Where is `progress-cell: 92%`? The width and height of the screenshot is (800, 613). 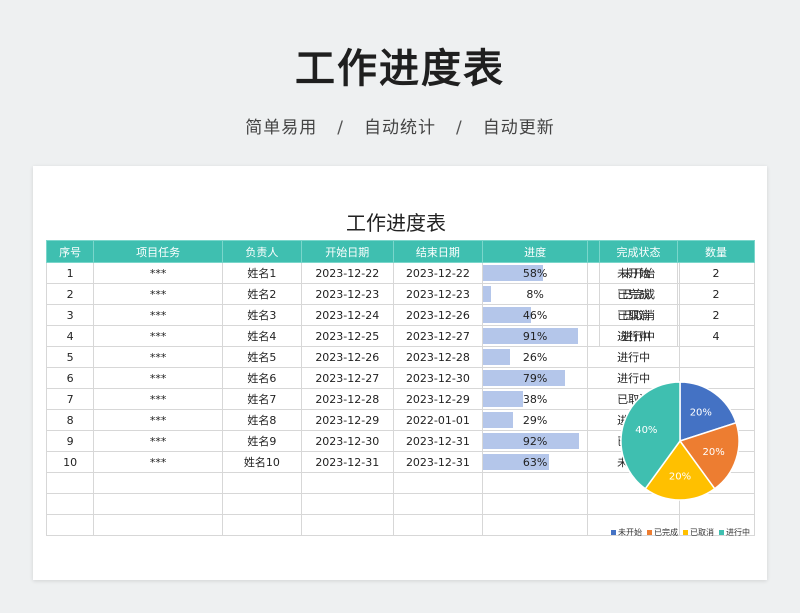 progress-cell: 92% is located at coordinates (535, 441).